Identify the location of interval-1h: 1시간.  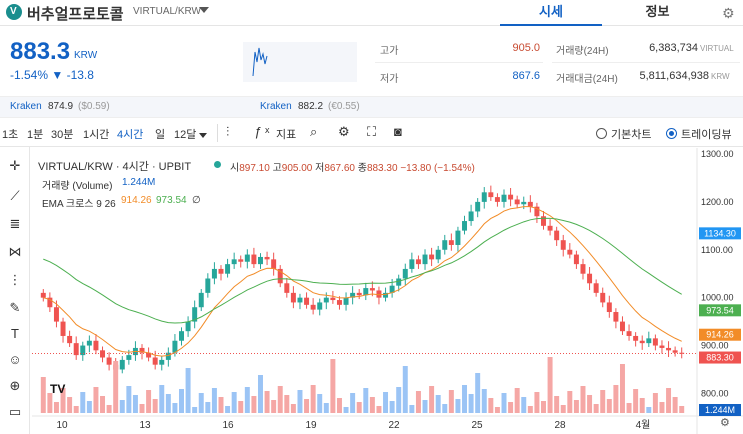
(96, 134).